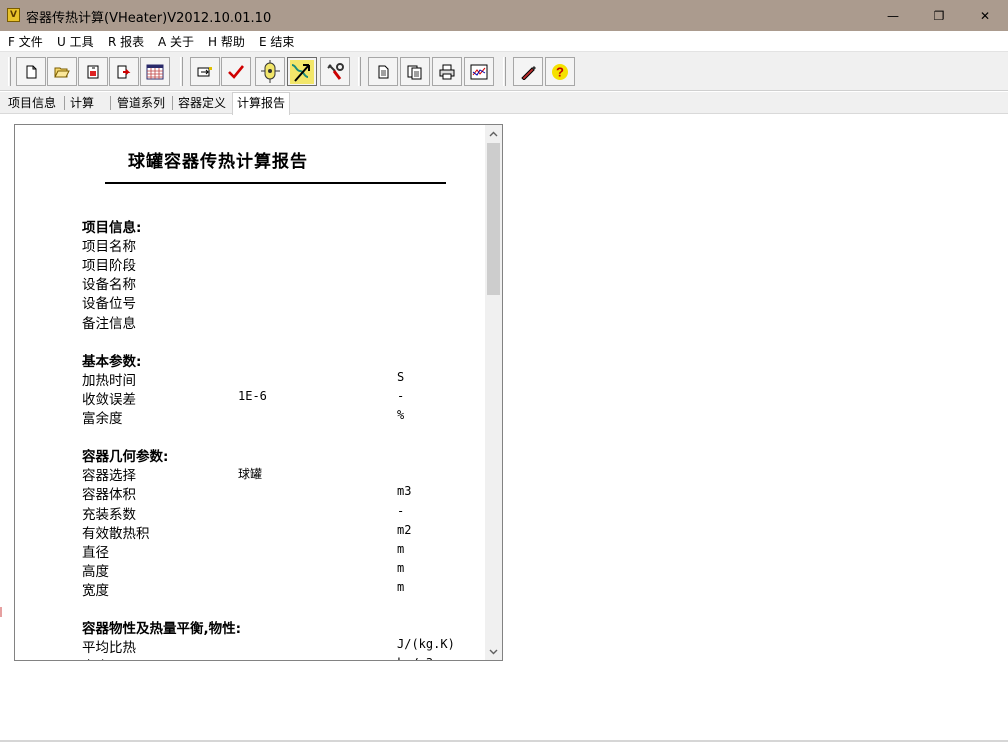 The height and width of the screenshot is (742, 1008). I want to click on report-row-label: 收敛误差, so click(109, 399).